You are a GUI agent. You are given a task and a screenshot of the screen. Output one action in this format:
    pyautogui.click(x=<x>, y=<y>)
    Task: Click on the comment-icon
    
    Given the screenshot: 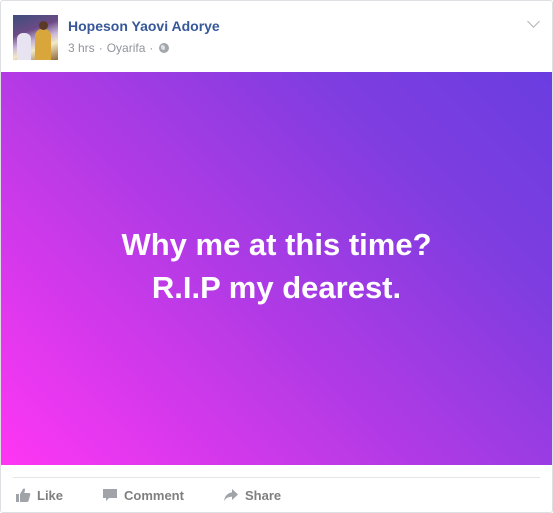 What is the action you would take?
    pyautogui.click(x=110, y=495)
    